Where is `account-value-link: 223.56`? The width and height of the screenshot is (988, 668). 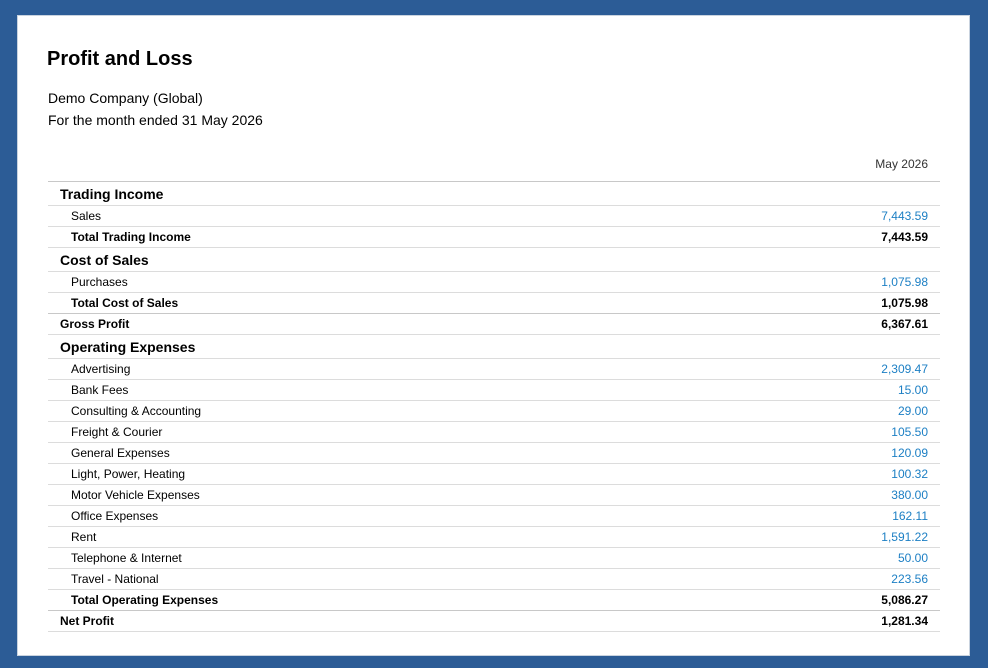
account-value-link: 223.56 is located at coordinates (834, 579).